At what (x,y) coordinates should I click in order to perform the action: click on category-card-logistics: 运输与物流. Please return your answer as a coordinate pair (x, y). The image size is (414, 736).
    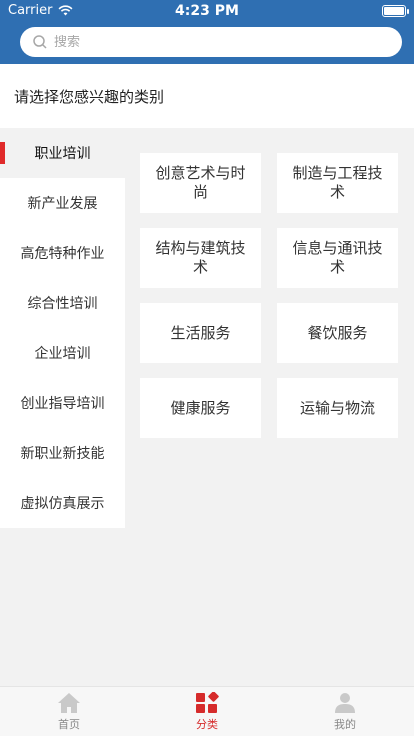
    Looking at the image, I should click on (337, 408).